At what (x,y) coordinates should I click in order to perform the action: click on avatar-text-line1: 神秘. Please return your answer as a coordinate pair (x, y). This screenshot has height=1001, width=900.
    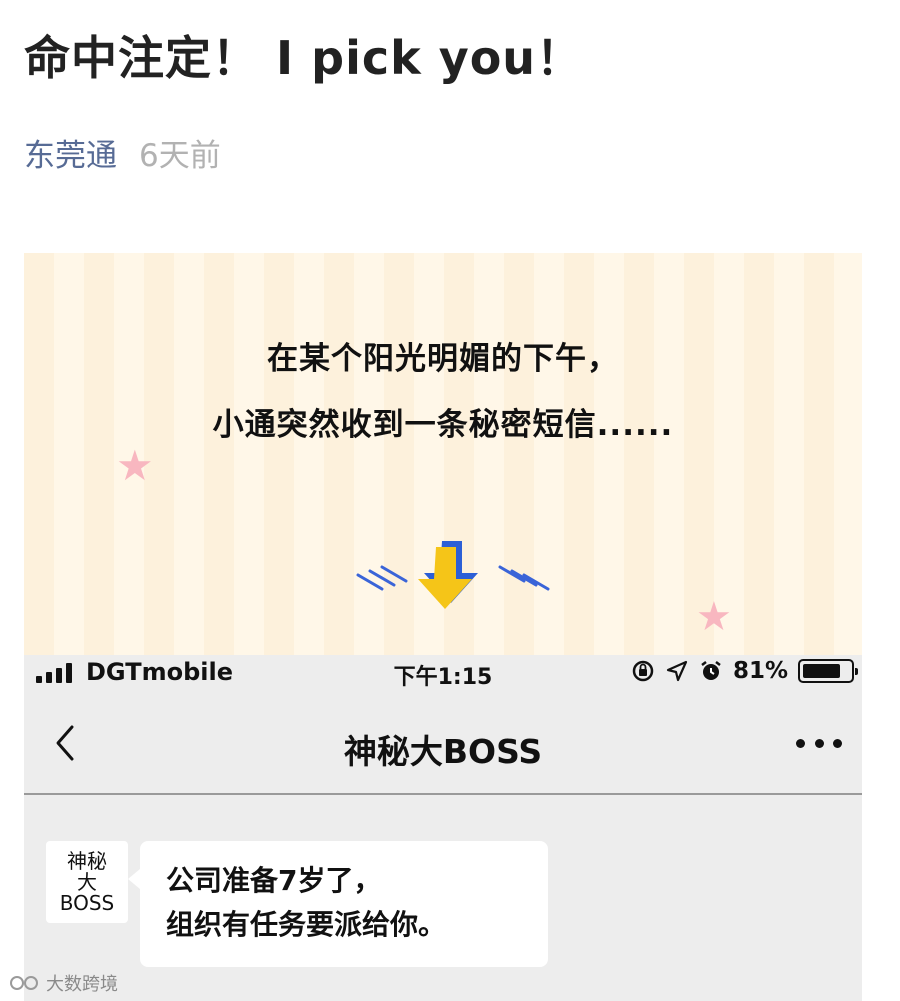
    Looking at the image, I should click on (87, 860).